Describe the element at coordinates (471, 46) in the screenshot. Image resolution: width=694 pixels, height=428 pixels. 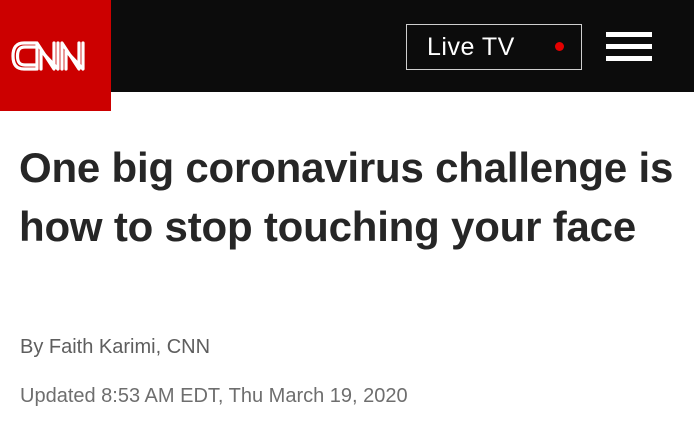
I see `live-tv-label: Live TV` at that location.